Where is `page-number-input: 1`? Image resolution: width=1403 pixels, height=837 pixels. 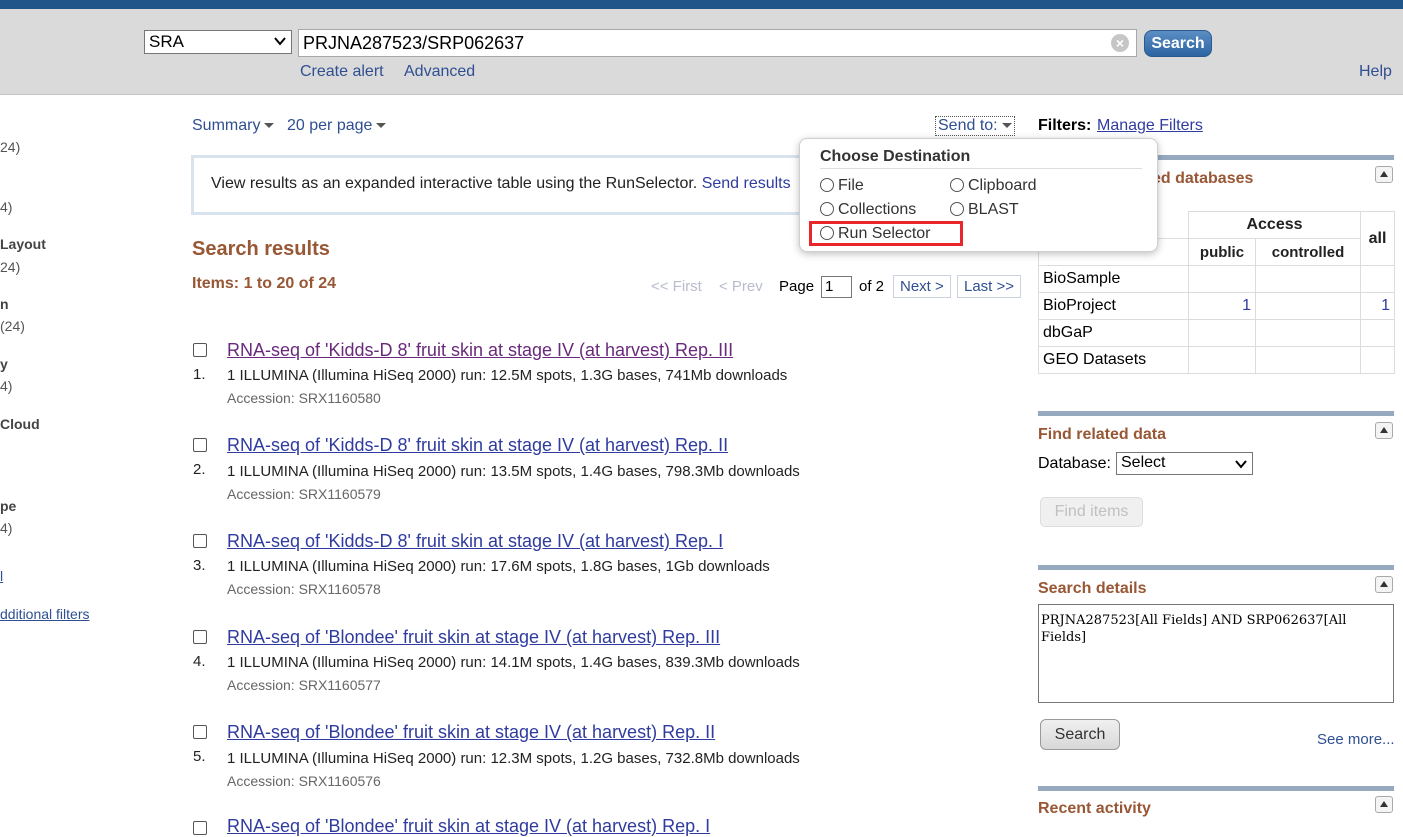 page-number-input: 1 is located at coordinates (836, 287).